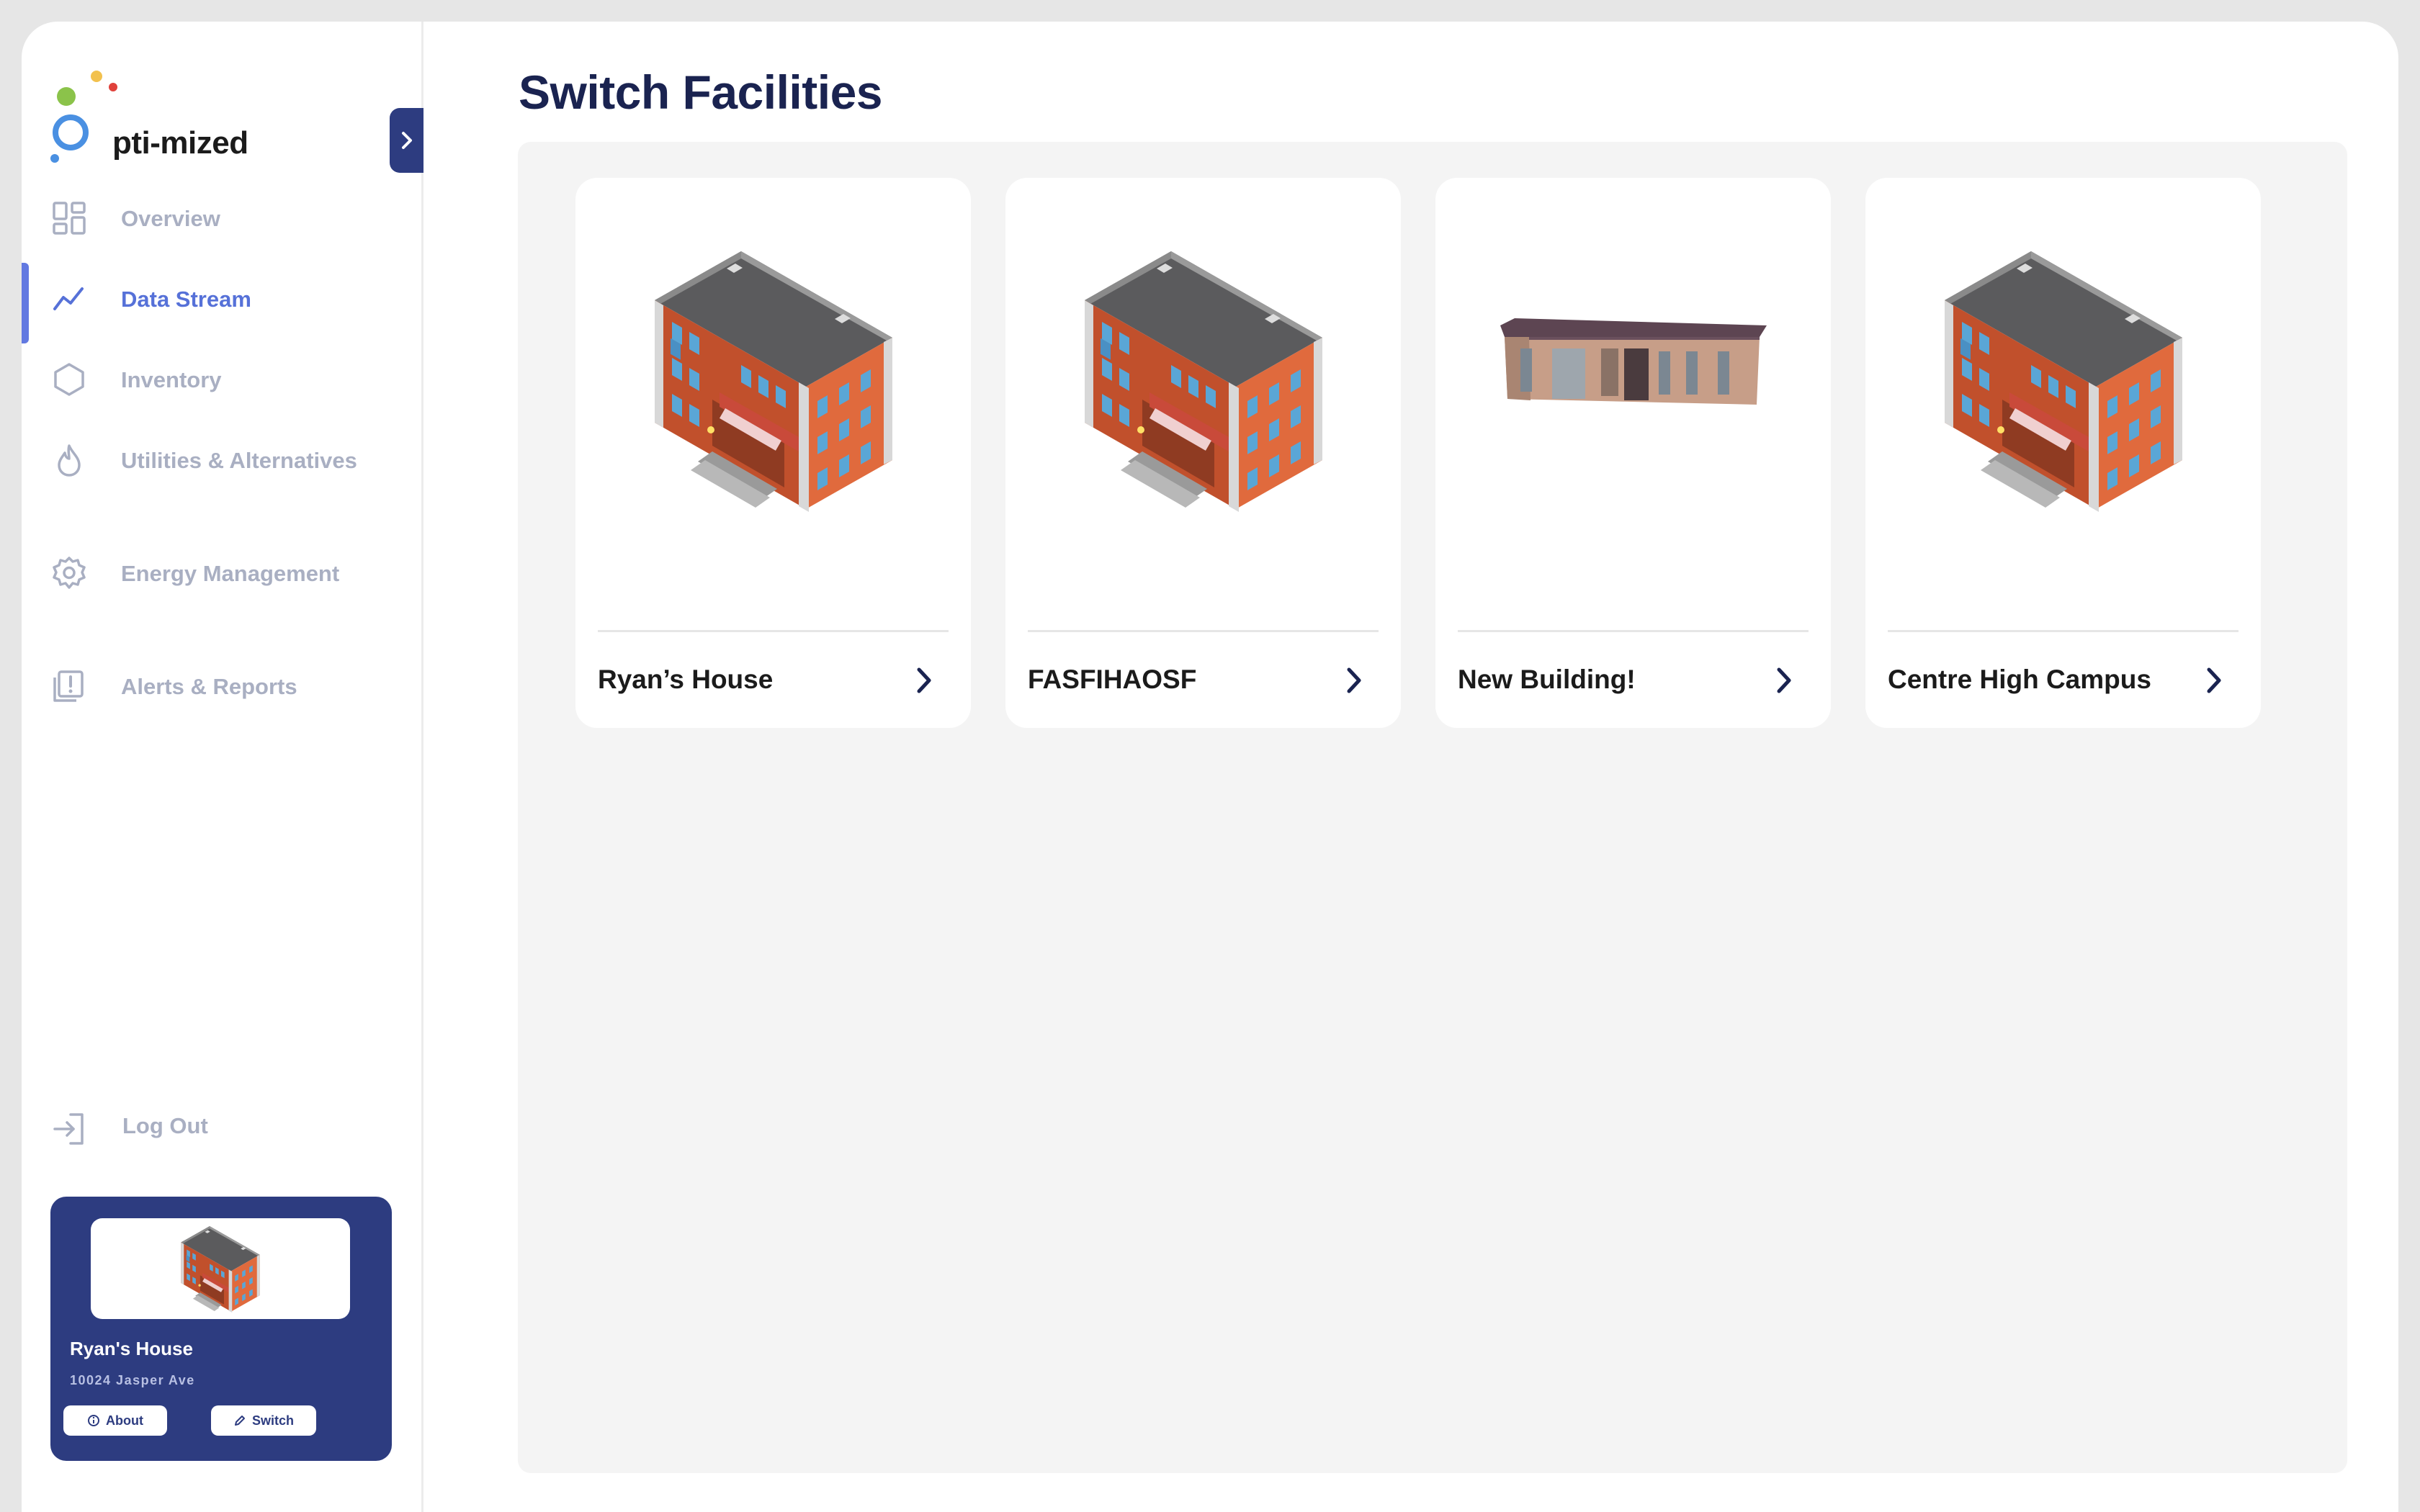  Describe the element at coordinates (180, 143) in the screenshot. I see `logo-text: pti-mized` at that location.